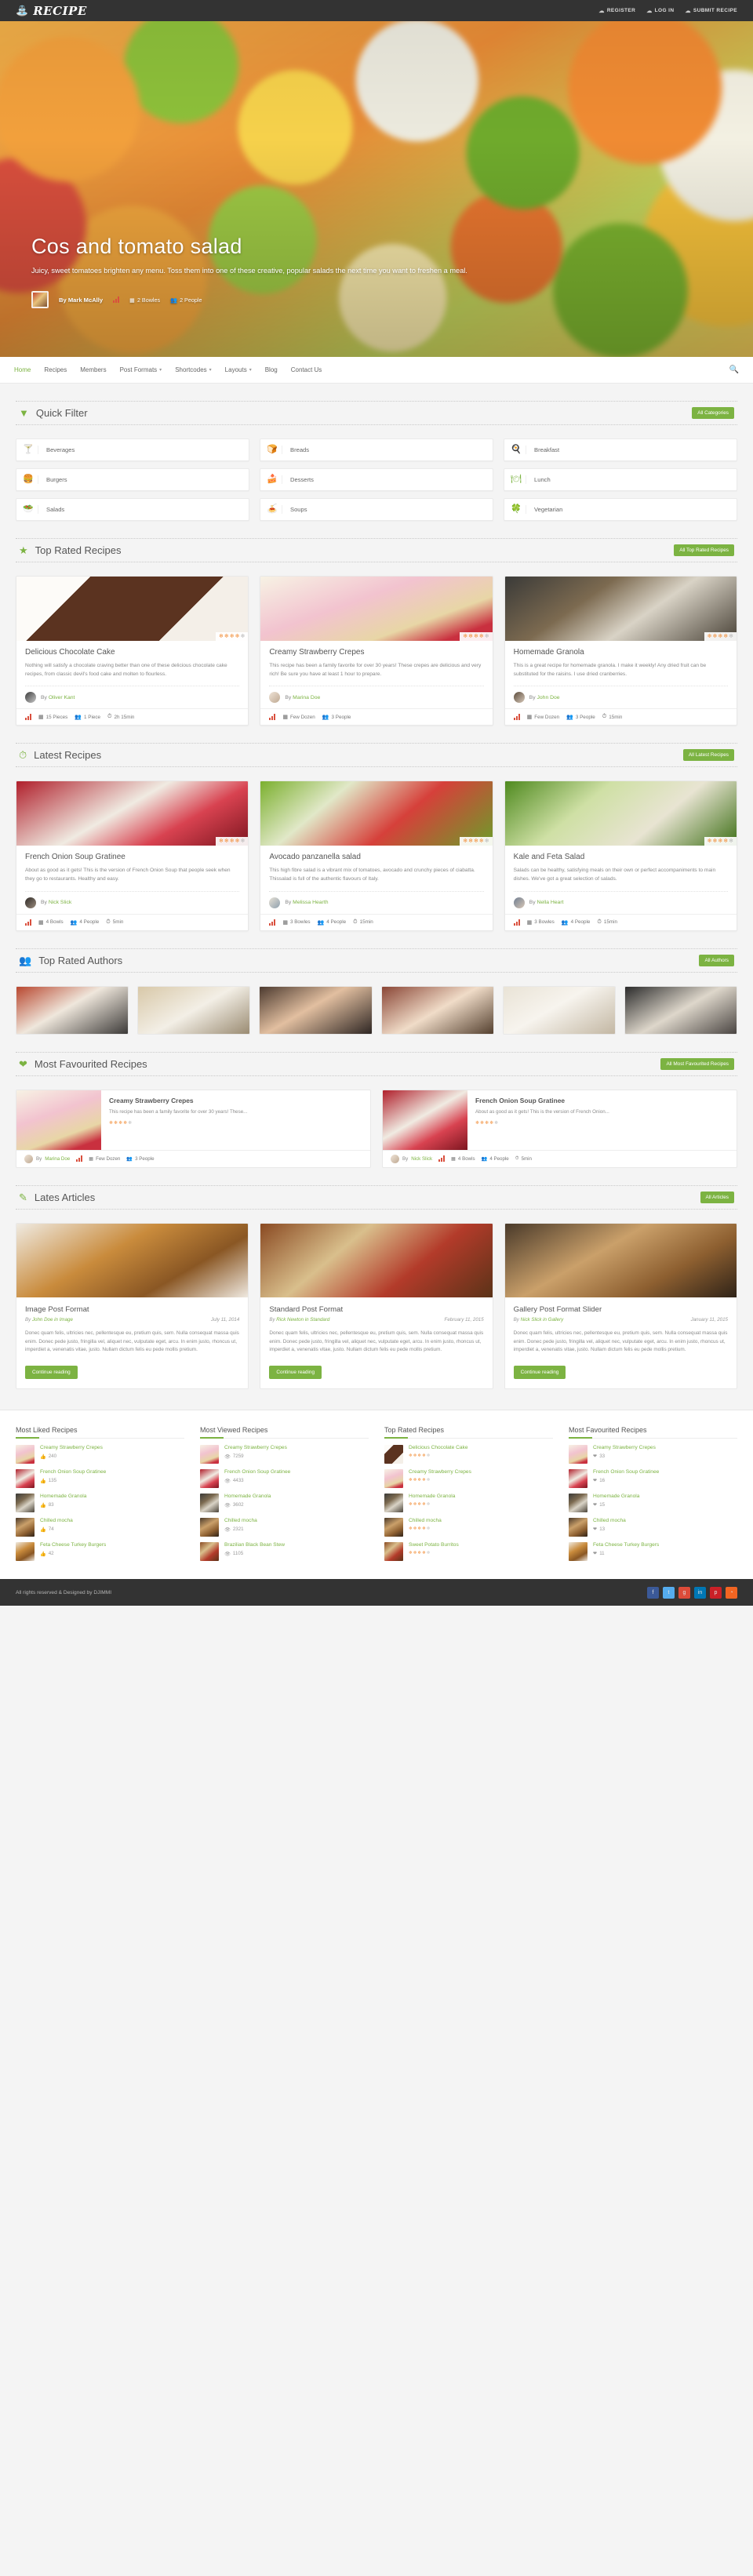  I want to click on recipe-title: Avocado panzanella salad, so click(376, 857).